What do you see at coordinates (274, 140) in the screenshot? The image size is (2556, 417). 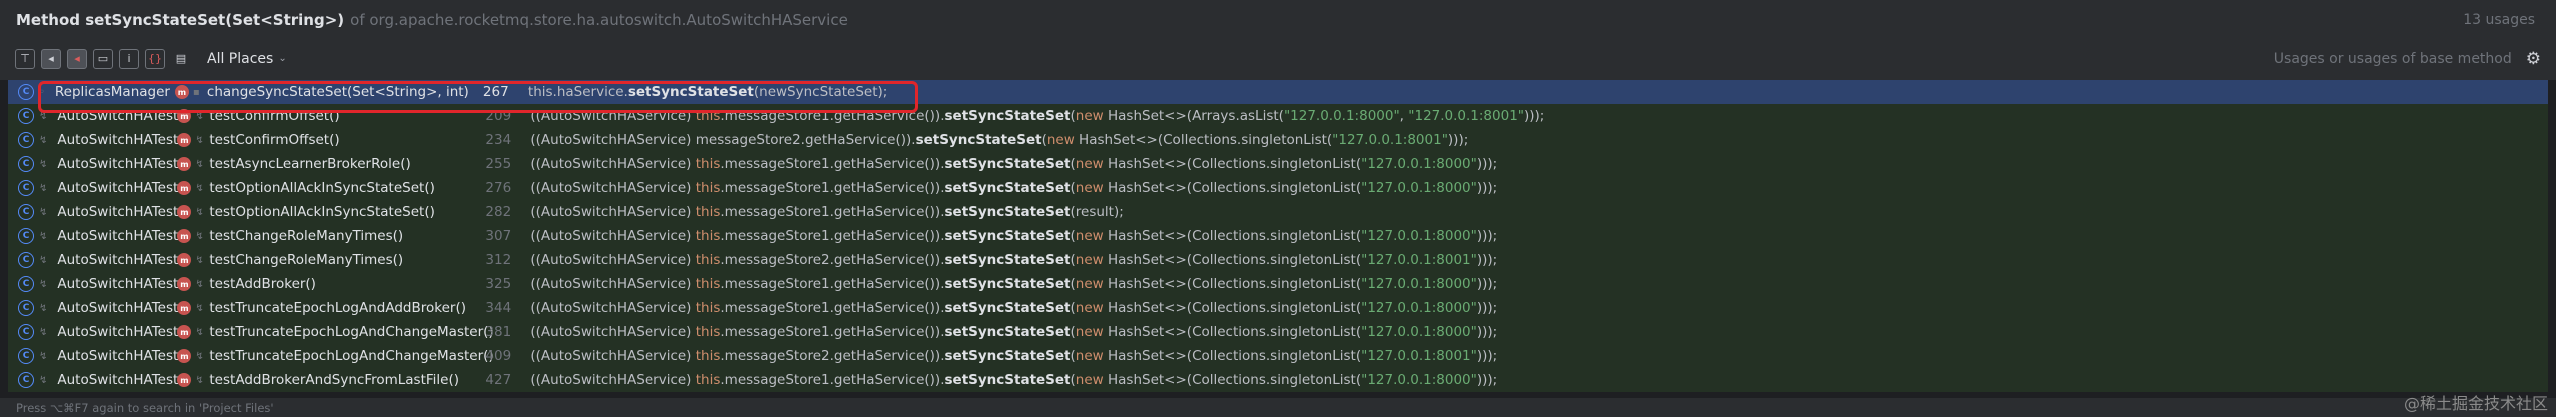 I see `usage-method: testConfirmOffset()` at bounding box center [274, 140].